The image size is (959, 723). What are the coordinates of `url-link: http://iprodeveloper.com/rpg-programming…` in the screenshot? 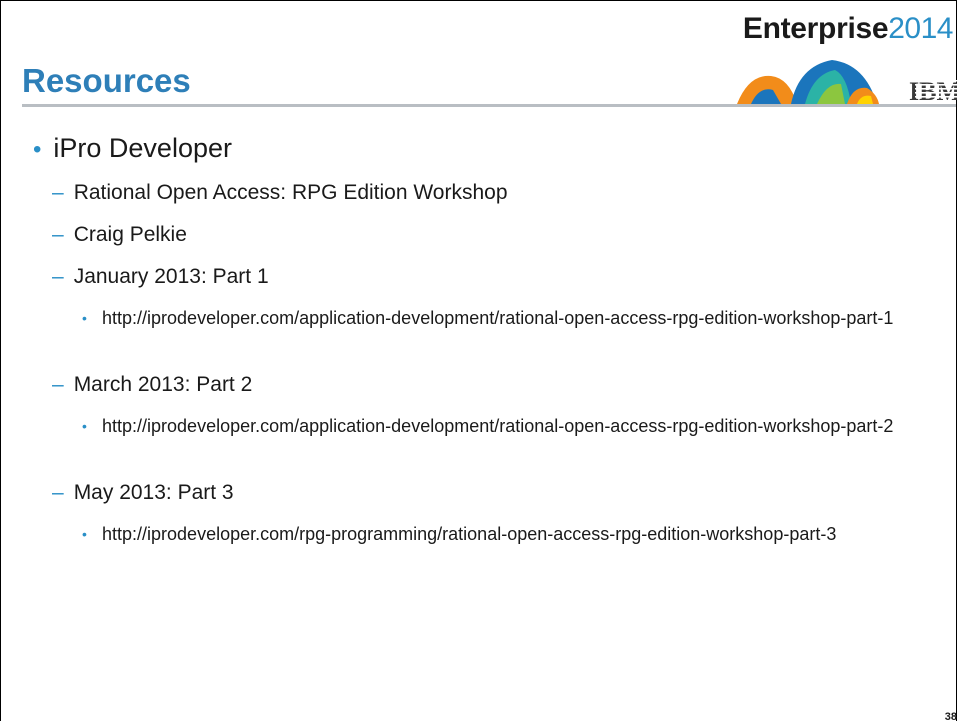 It's located at (477, 534).